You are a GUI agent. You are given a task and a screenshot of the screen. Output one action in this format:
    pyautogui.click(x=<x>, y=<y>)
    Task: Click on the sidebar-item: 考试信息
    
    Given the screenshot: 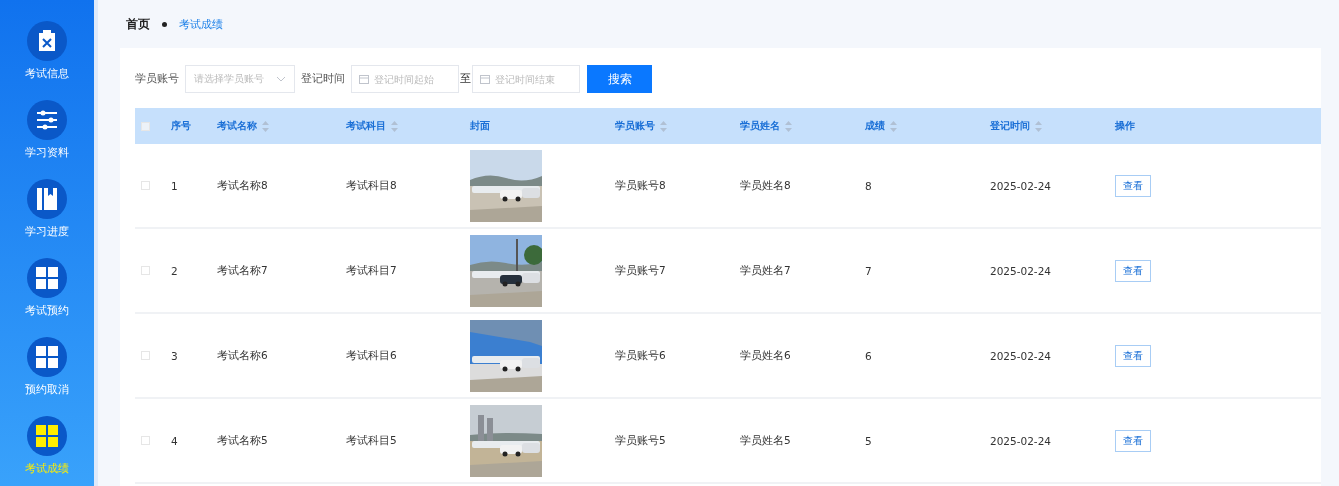 What is the action you would take?
    pyautogui.click(x=47, y=50)
    